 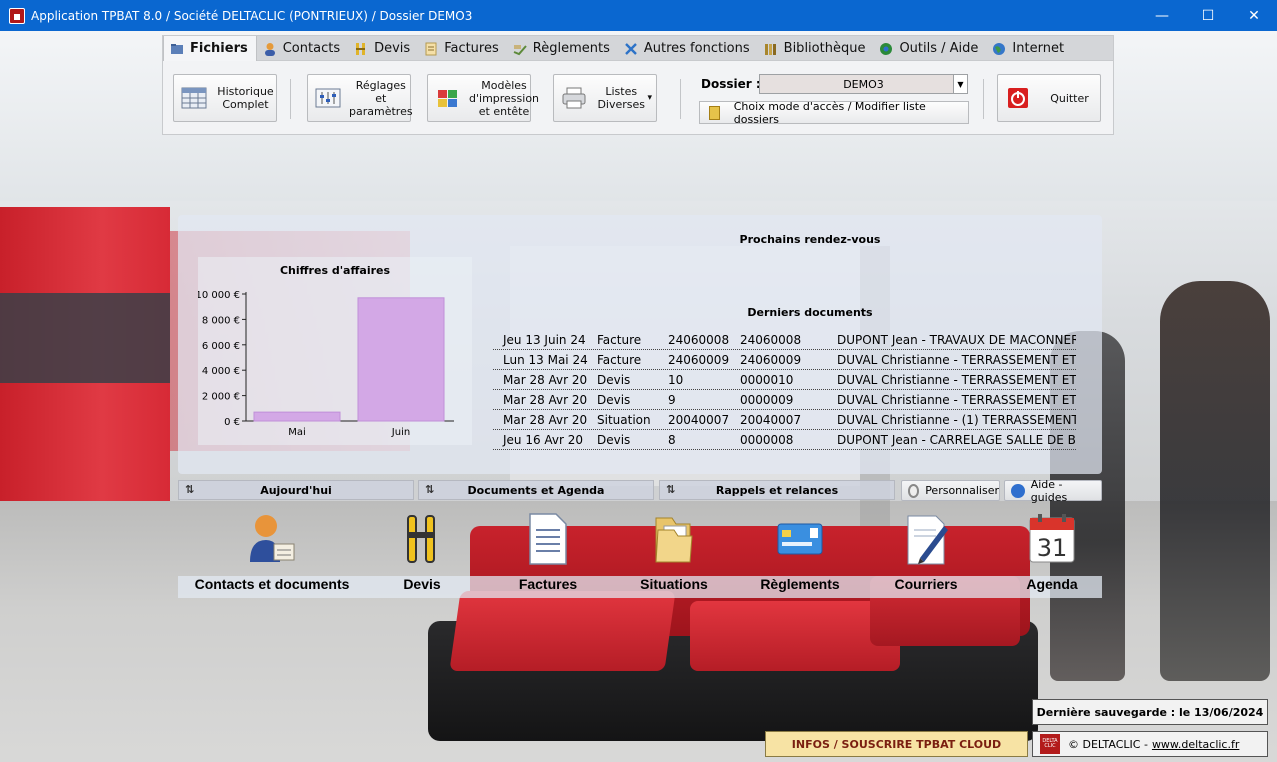 What do you see at coordinates (297, 432) in the screenshot?
I see `x-tick-label: Mai` at bounding box center [297, 432].